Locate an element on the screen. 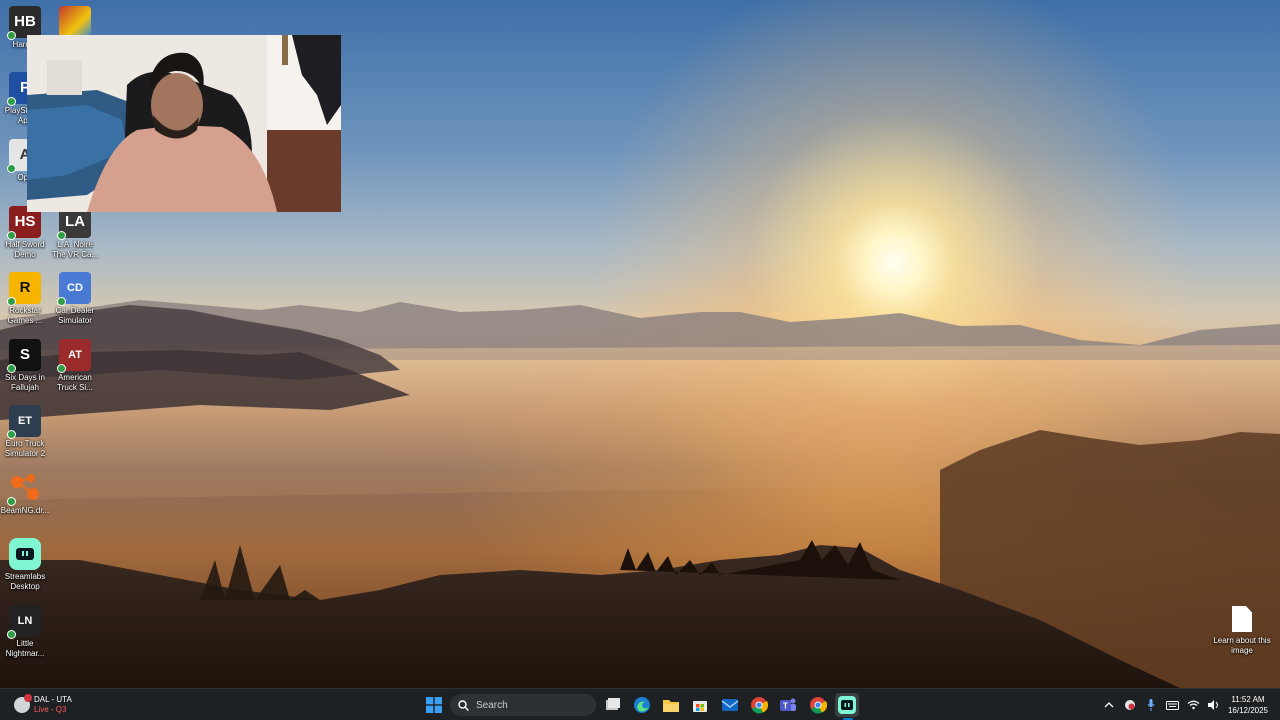 The image size is (1280, 720). webcam-feed is located at coordinates (184, 123).